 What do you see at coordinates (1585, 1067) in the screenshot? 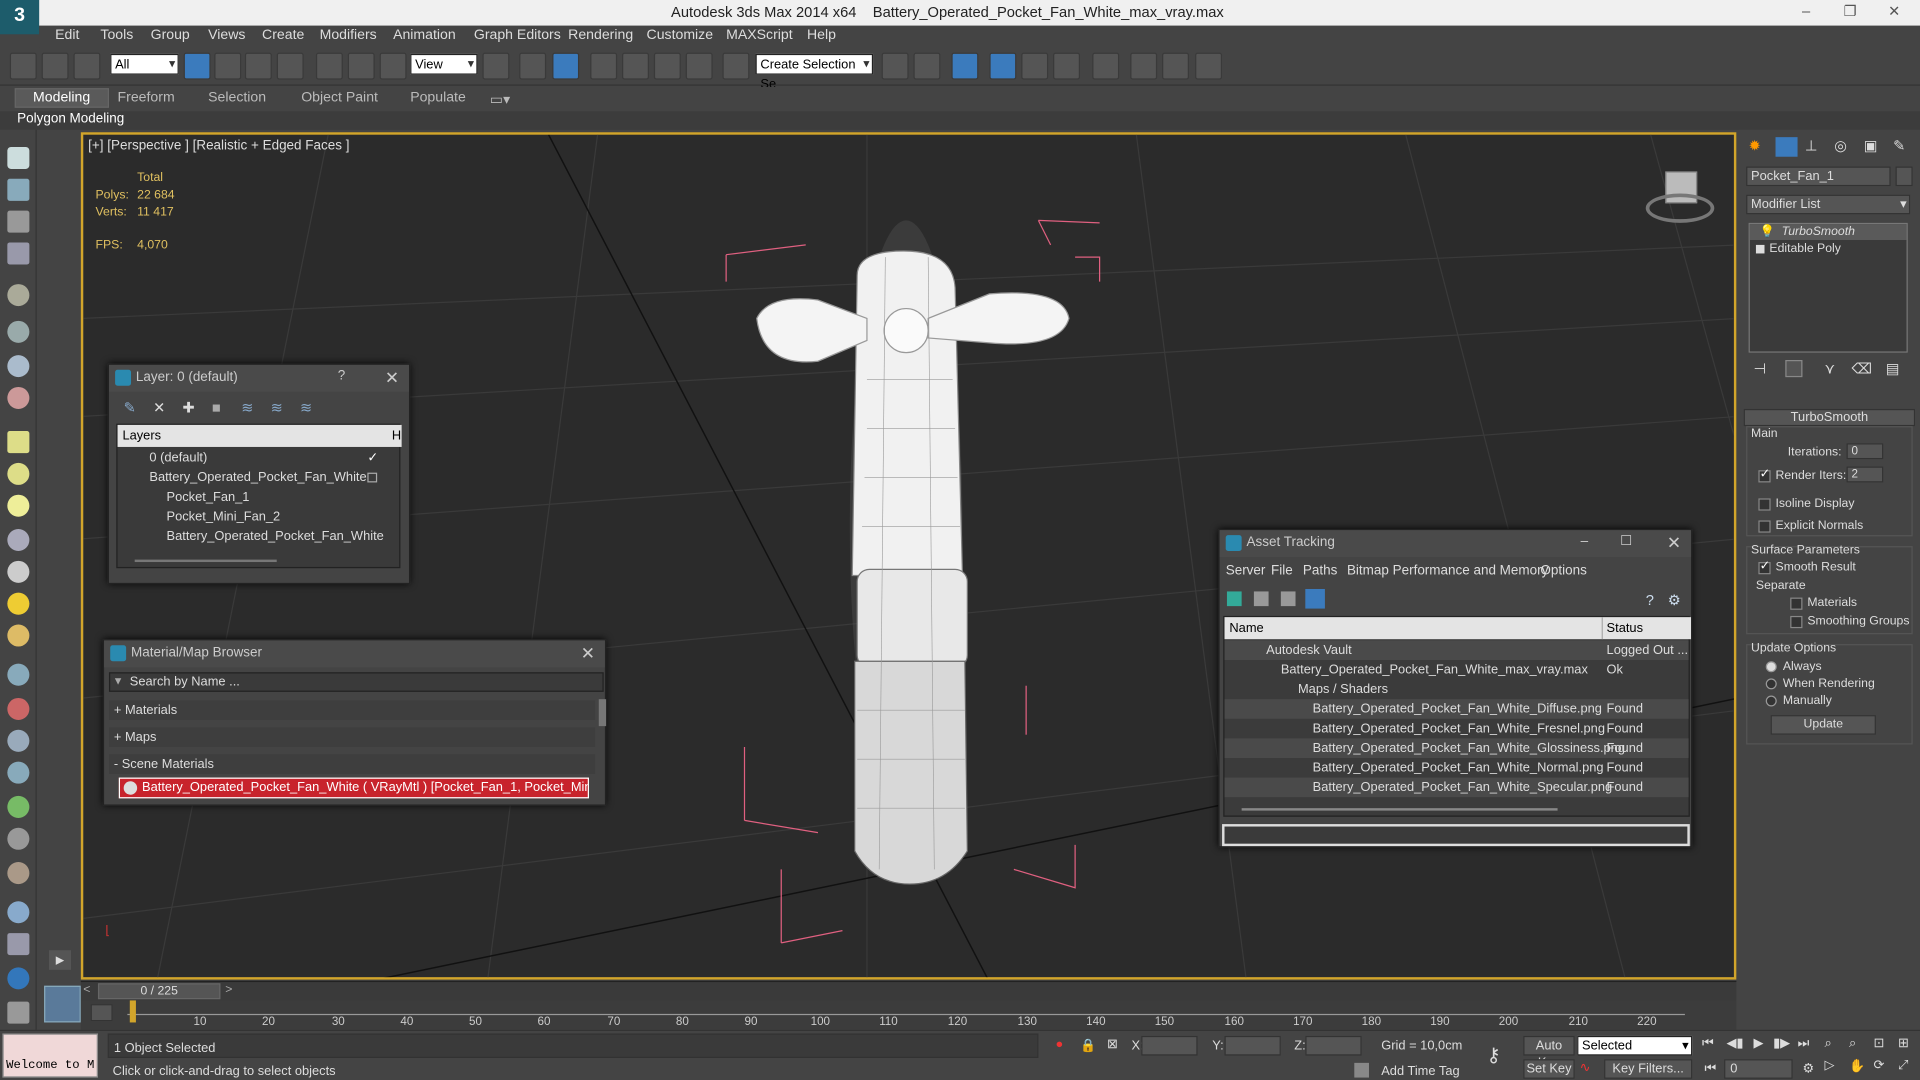
I see `set-key-icon: ∿` at bounding box center [1585, 1067].